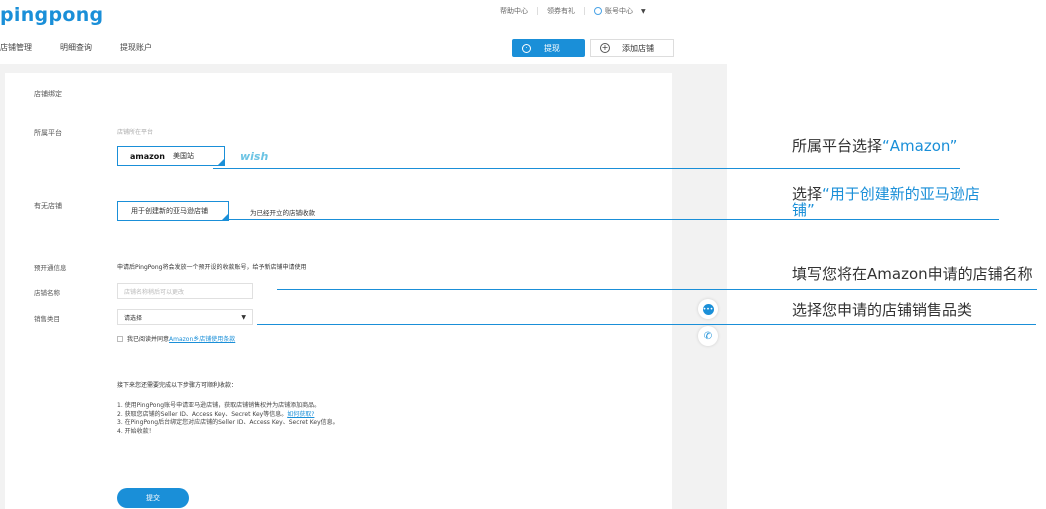  I want to click on submit-button-label: 提交, so click(153, 498).